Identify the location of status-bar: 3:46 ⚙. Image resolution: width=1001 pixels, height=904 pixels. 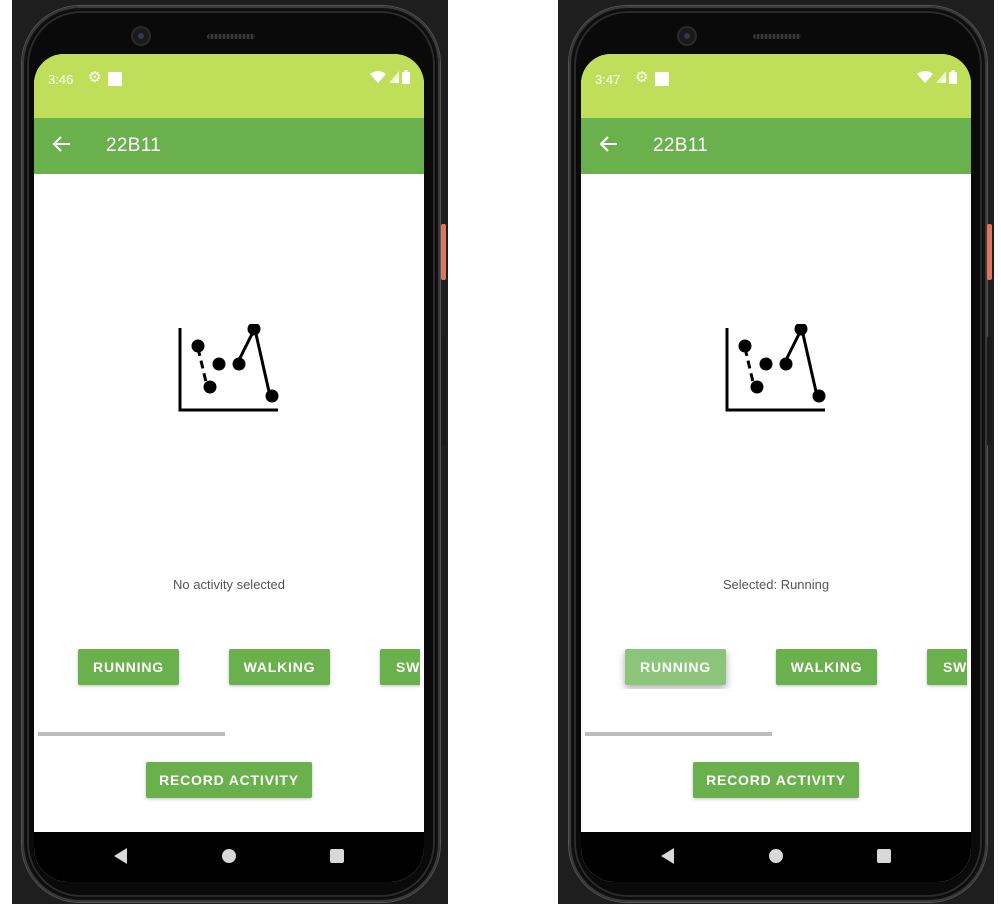
(229, 86).